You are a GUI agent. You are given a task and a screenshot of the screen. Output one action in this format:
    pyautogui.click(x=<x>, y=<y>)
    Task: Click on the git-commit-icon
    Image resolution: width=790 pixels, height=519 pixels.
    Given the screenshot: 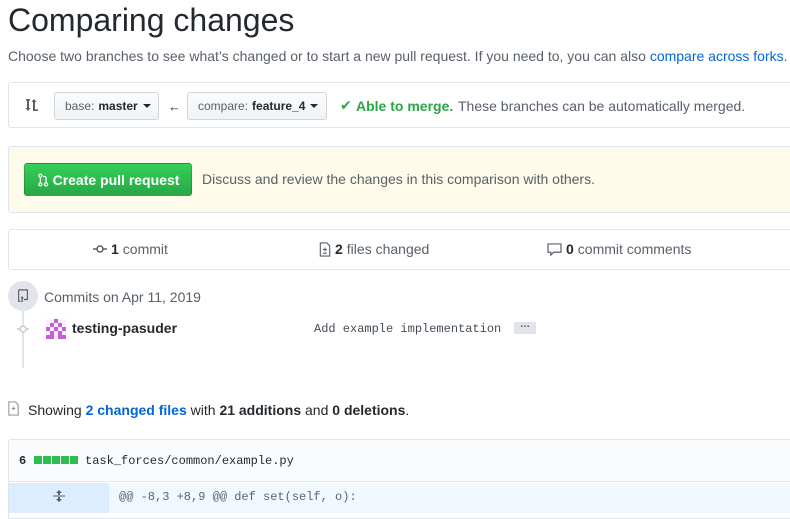 What is the action you would take?
    pyautogui.click(x=100, y=249)
    